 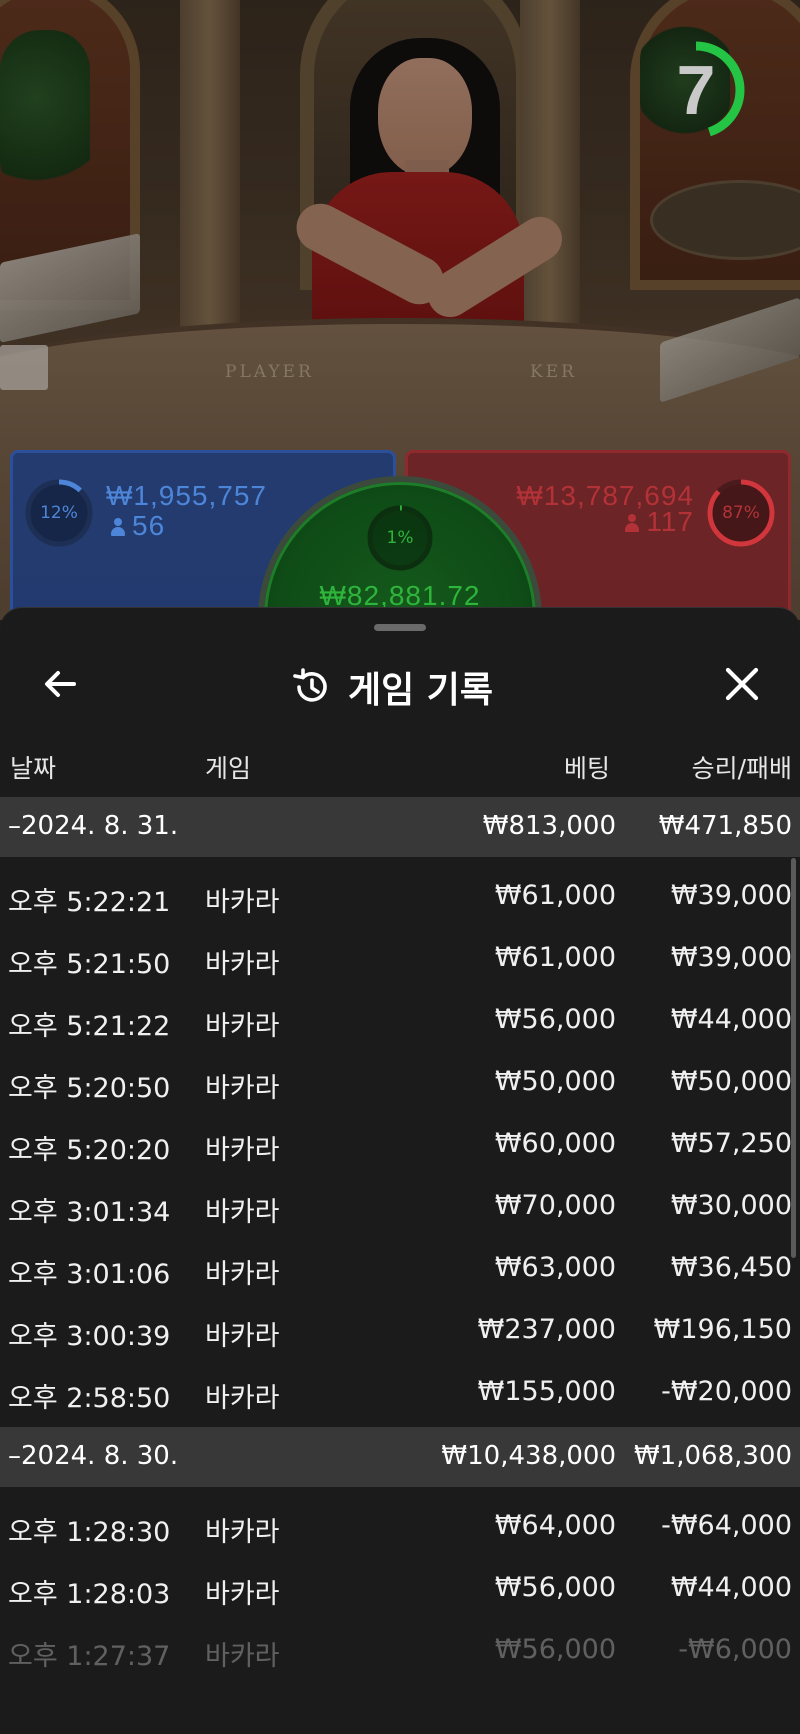 What do you see at coordinates (421, 690) in the screenshot?
I see `sheet-title: 게임 기록` at bounding box center [421, 690].